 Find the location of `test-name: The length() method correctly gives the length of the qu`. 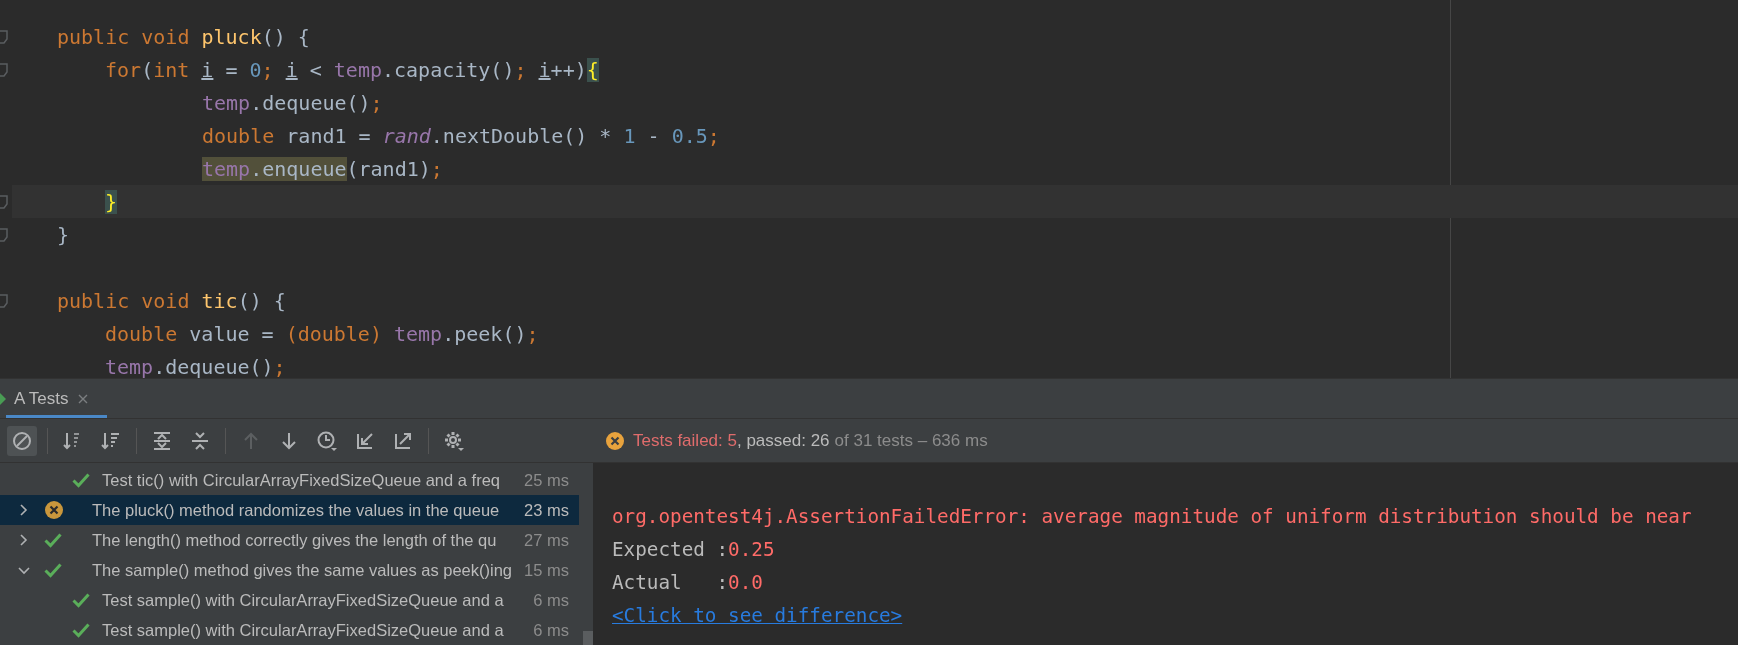

test-name: The length() method correctly gives the length of the qu is located at coordinates (294, 540).